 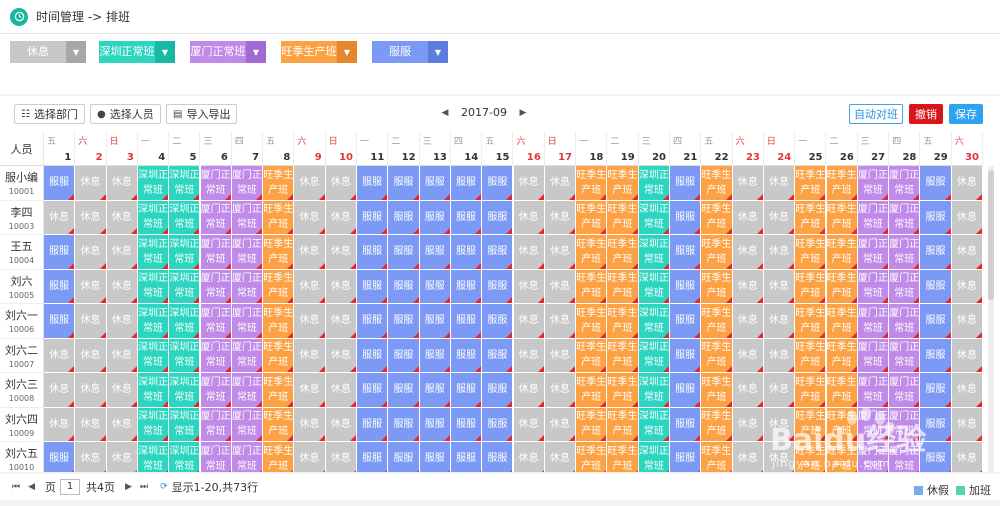 What do you see at coordinates (16, 487) in the screenshot?
I see `first-page-icon: ⏮` at bounding box center [16, 487].